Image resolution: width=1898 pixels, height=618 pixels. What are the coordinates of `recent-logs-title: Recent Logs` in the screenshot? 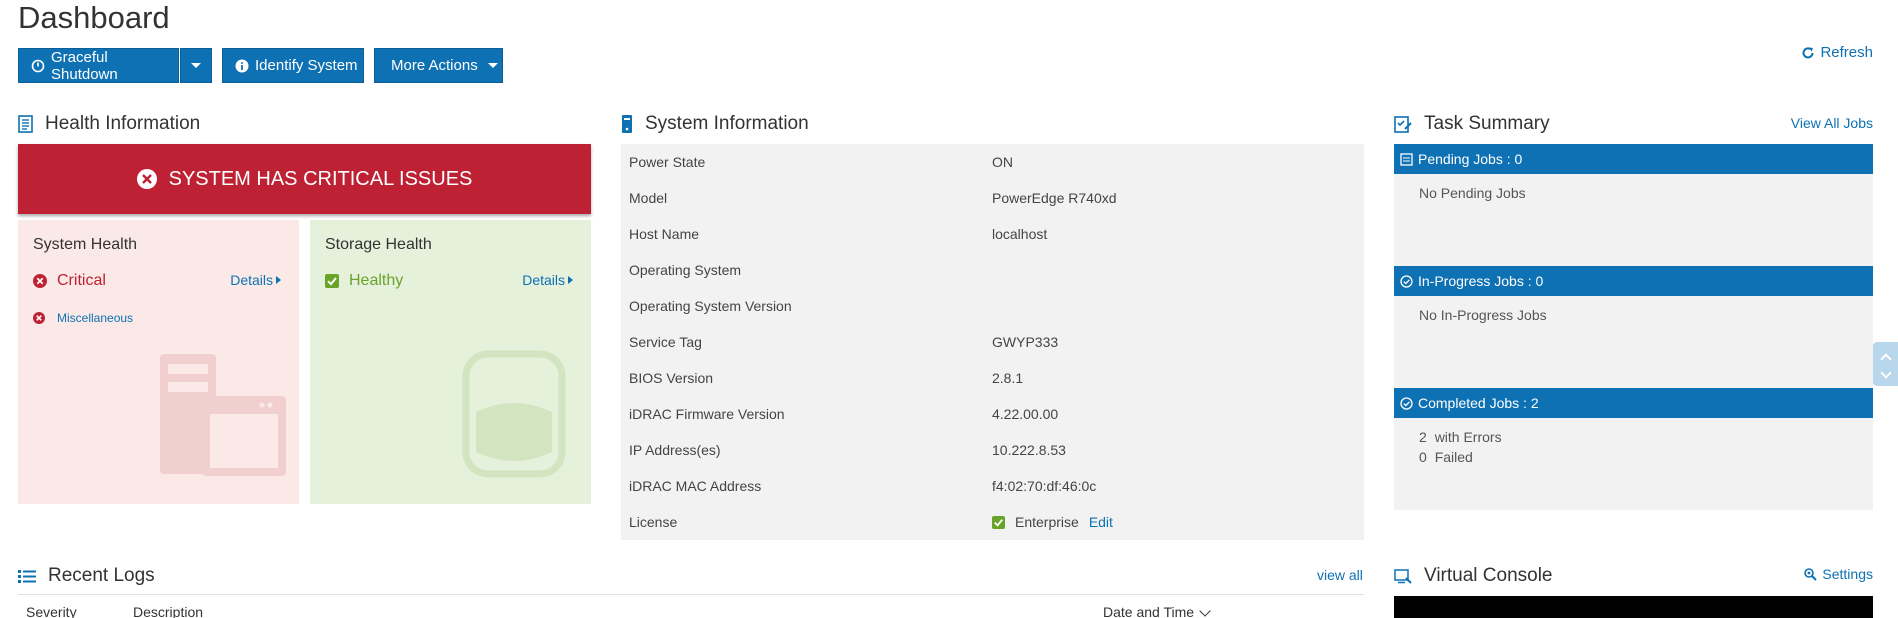 It's located at (86, 576).